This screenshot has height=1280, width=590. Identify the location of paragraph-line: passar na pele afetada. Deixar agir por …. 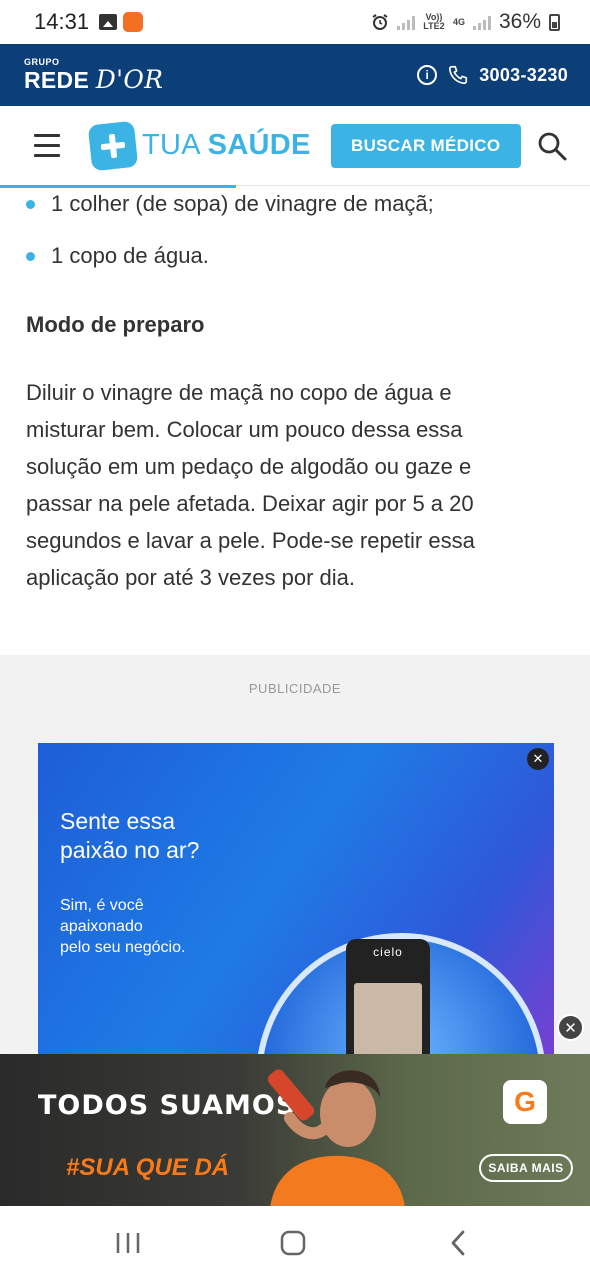
(250, 503).